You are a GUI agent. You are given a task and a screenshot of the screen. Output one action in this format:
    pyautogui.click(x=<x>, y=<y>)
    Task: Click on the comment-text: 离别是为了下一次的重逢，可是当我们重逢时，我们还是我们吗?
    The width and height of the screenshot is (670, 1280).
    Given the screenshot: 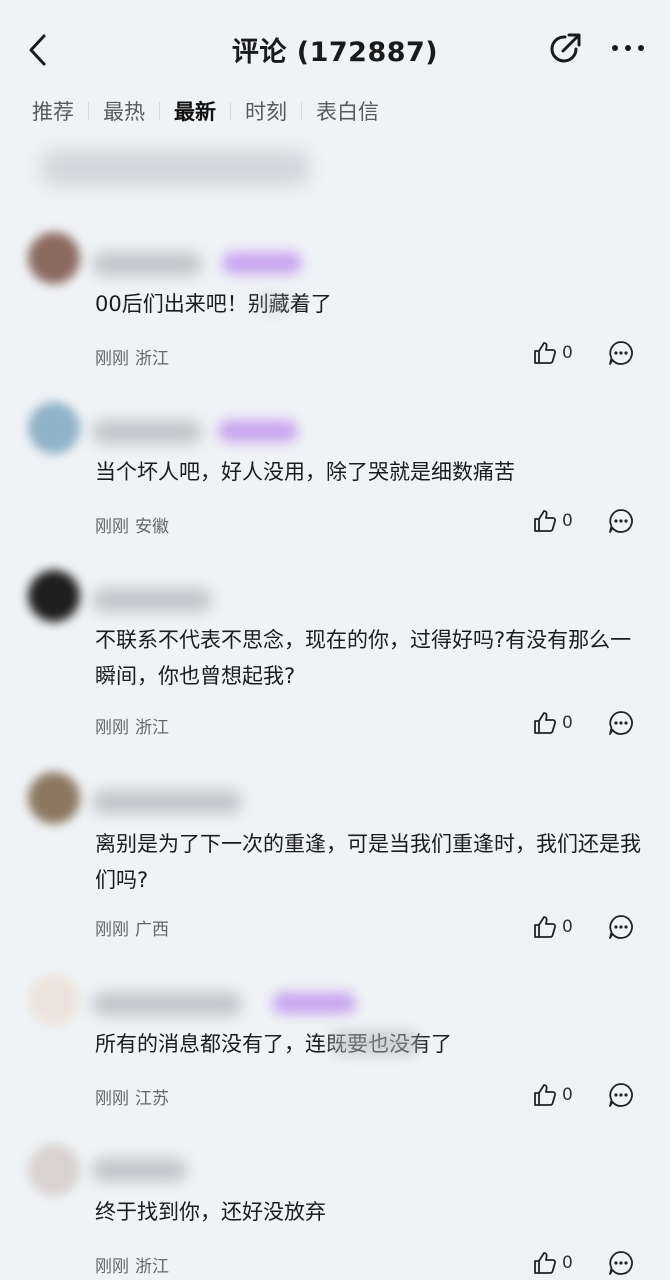 What is the action you would take?
    pyautogui.click(x=368, y=862)
    